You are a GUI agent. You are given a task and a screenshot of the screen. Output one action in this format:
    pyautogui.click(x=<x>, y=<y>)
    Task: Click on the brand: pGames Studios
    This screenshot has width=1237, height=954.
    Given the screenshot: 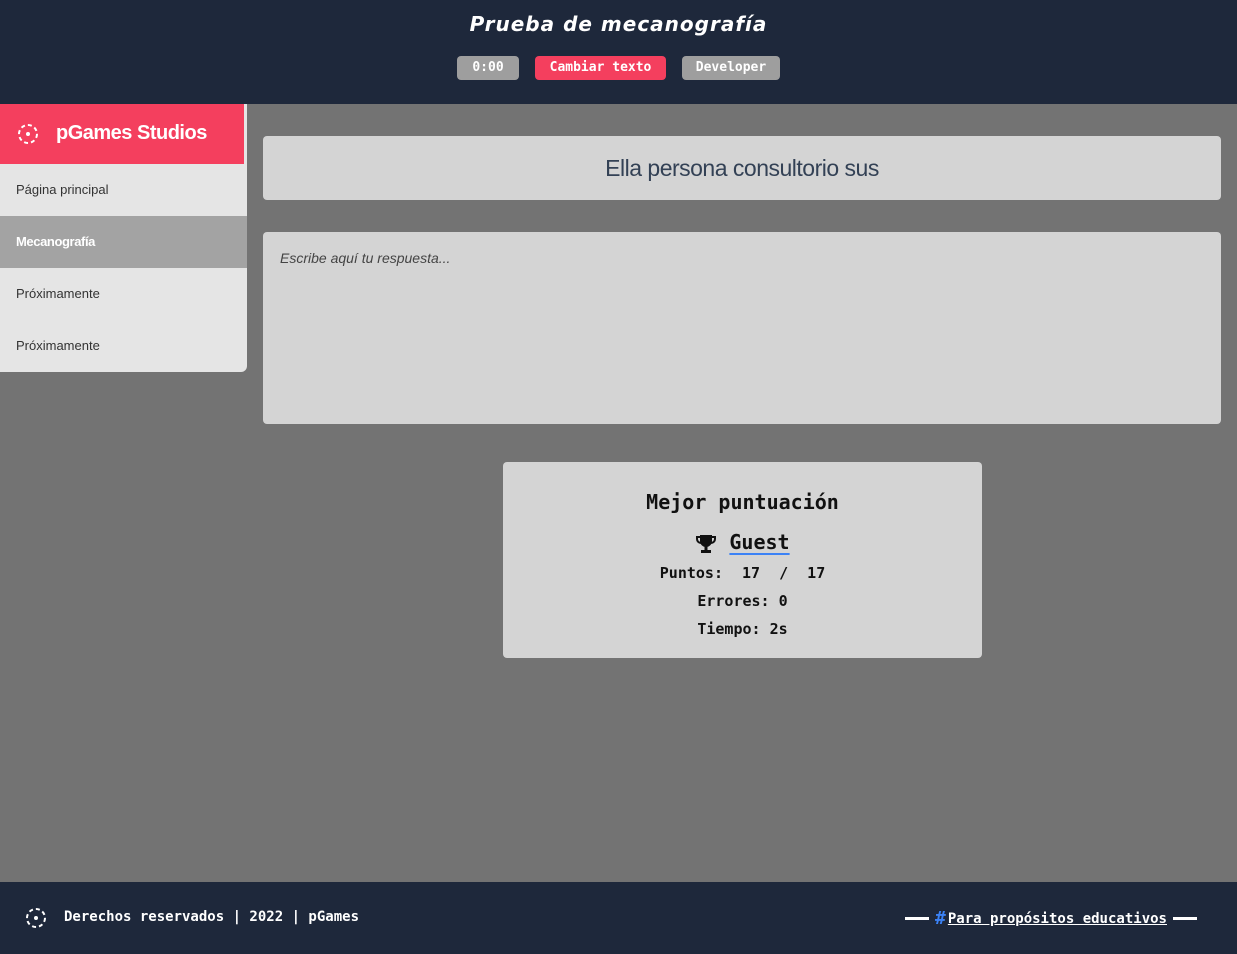 What is the action you would take?
    pyautogui.click(x=122, y=134)
    